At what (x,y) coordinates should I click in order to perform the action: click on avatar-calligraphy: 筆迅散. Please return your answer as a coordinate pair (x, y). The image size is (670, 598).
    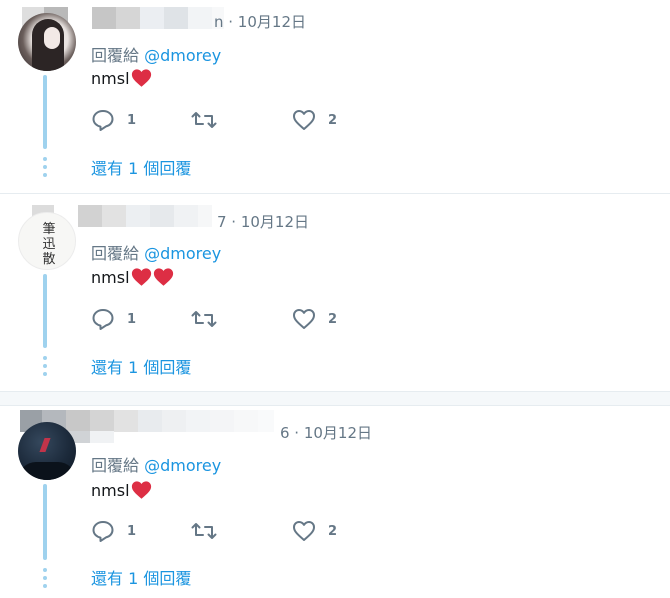
    Looking at the image, I should click on (49, 244).